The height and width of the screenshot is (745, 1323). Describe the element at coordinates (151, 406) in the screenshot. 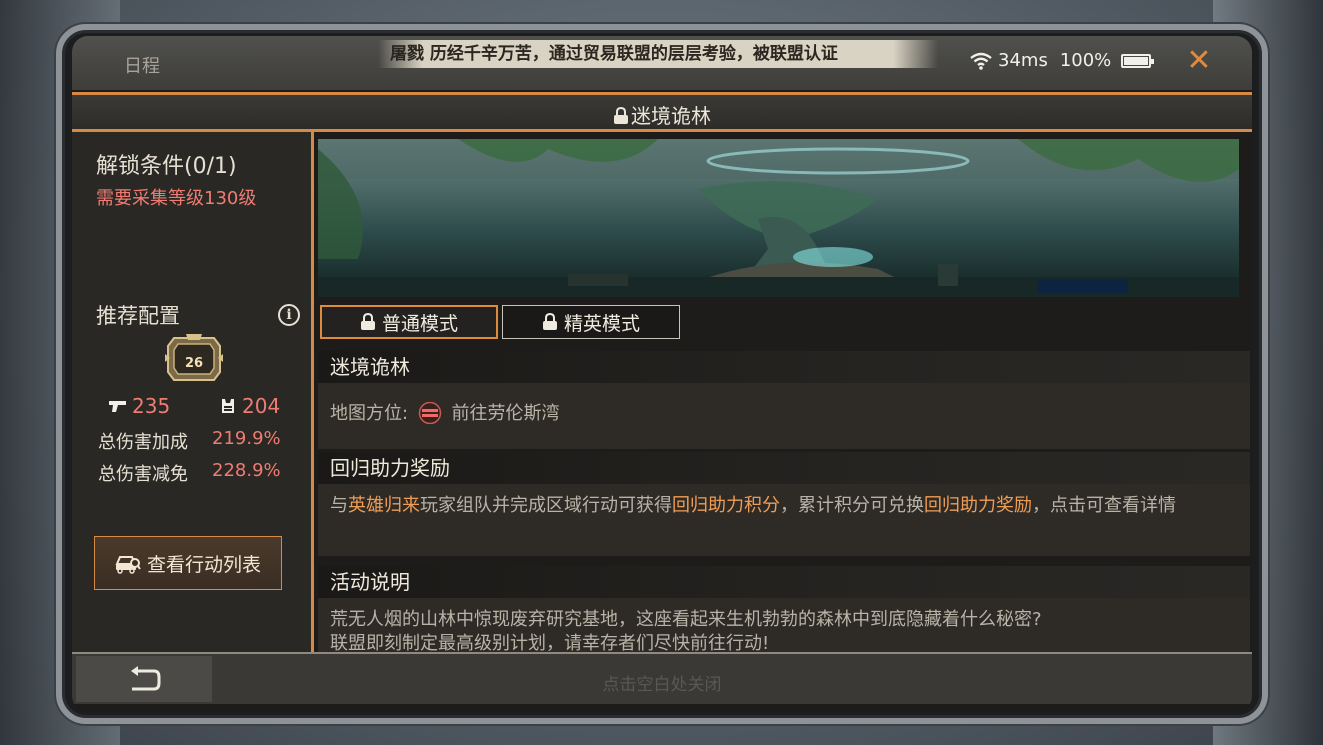

I see `attack-value: 235` at that location.